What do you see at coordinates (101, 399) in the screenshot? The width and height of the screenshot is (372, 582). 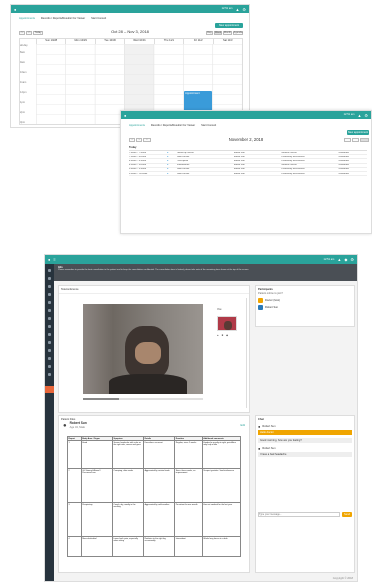 I see `video-progress-fill` at bounding box center [101, 399].